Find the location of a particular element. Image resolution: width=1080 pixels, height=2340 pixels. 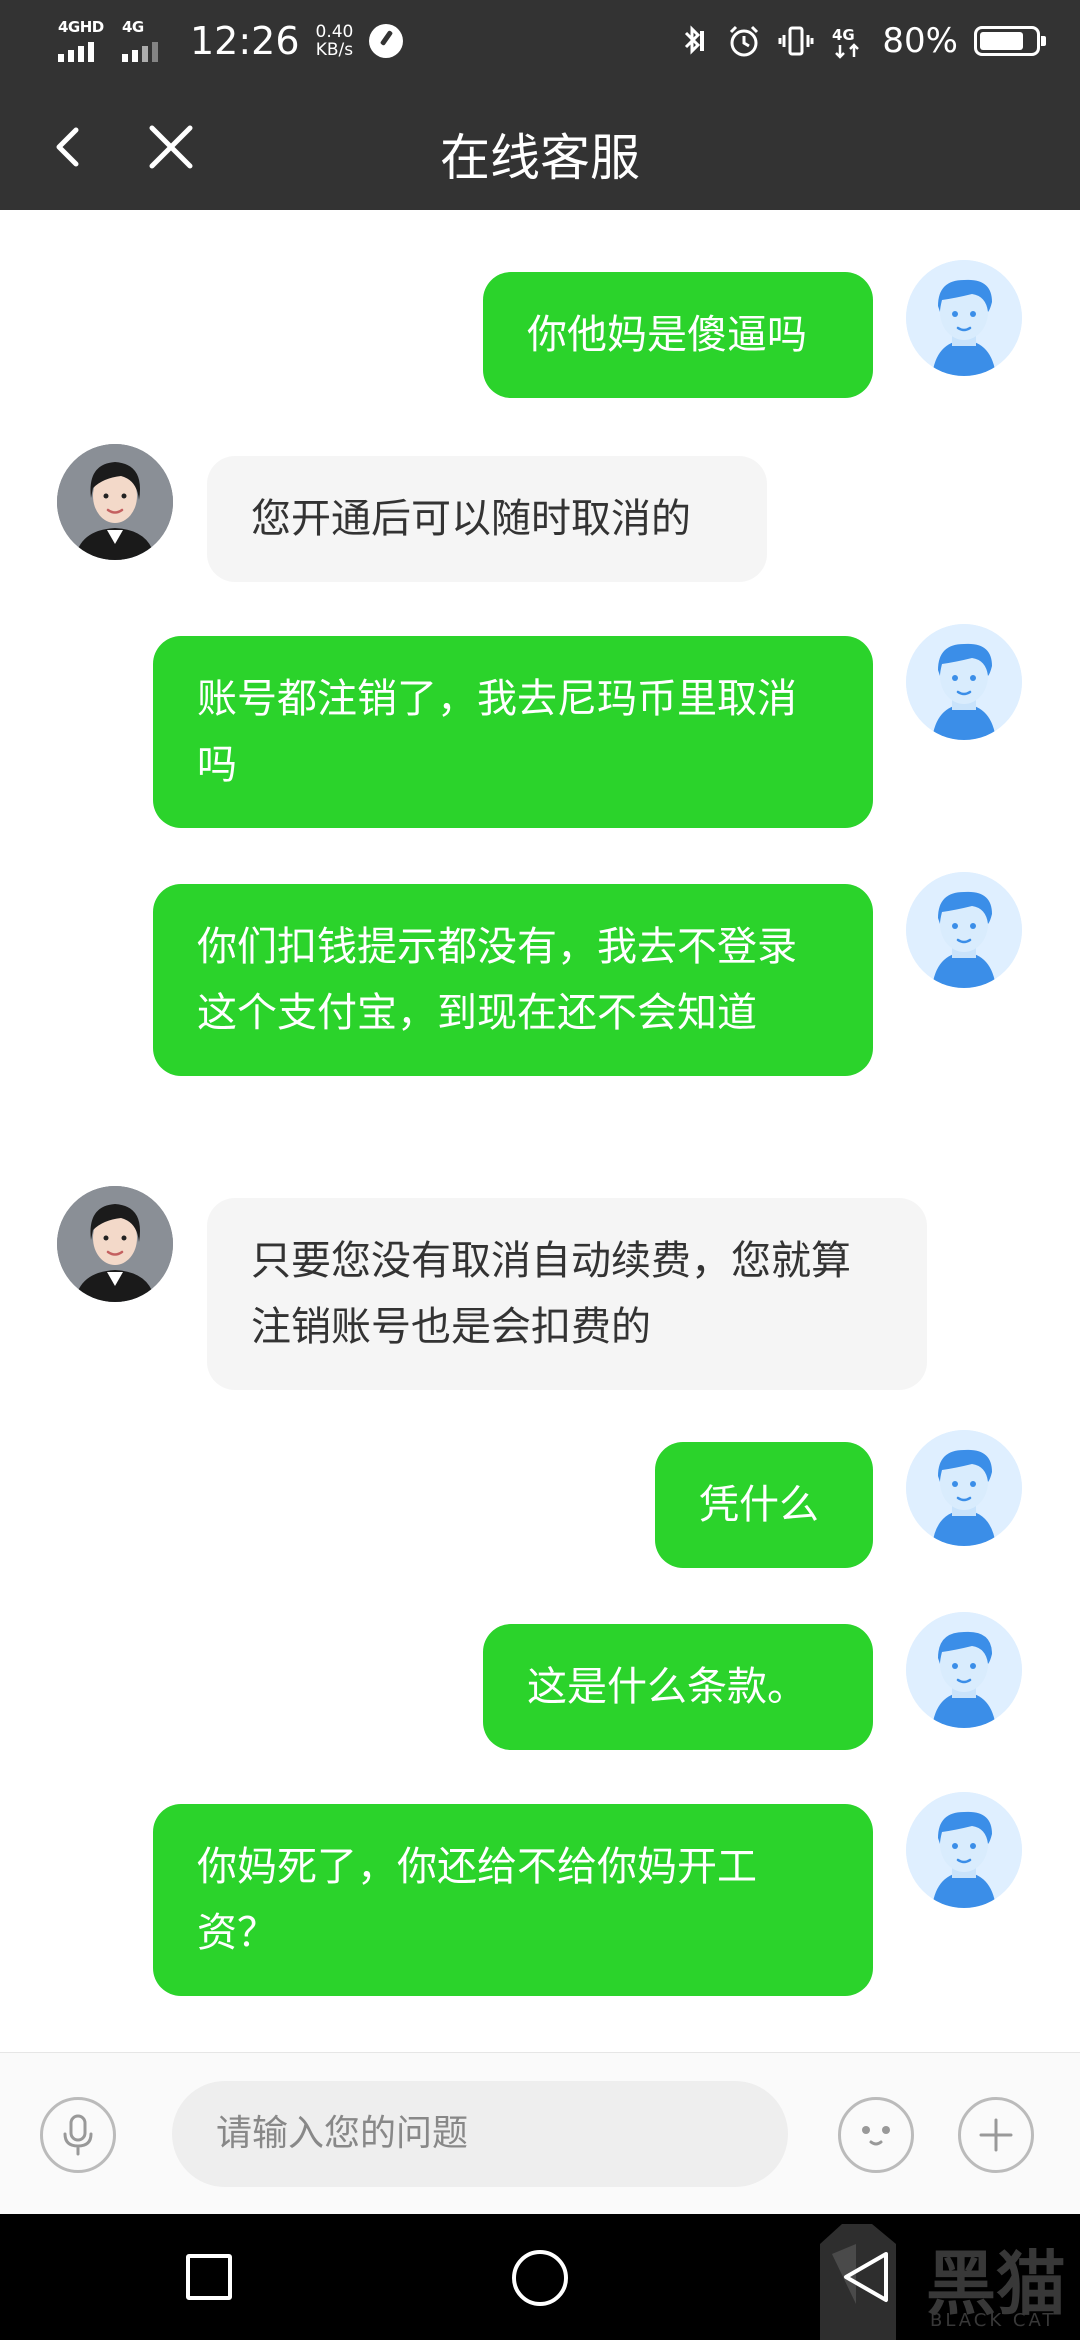

agent-message-bubble: 只要您没有取消自动续费，您就算注销账号也是会扣费的 is located at coordinates (567, 1294).